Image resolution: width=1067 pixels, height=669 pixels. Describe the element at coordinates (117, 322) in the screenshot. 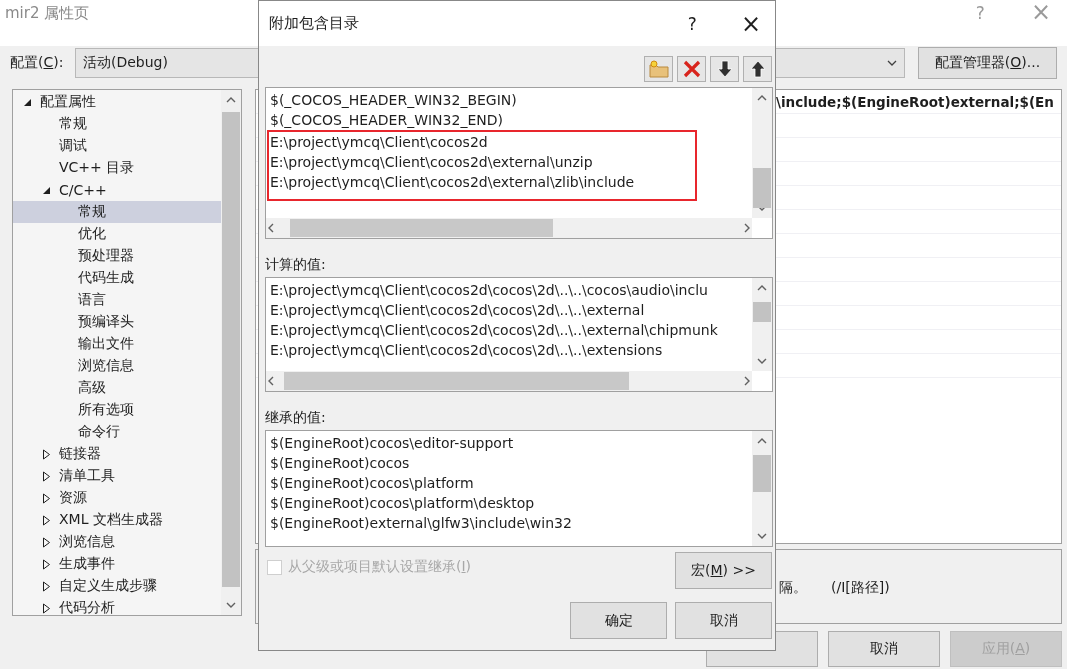

I see `tree-item: 预编译头` at that location.